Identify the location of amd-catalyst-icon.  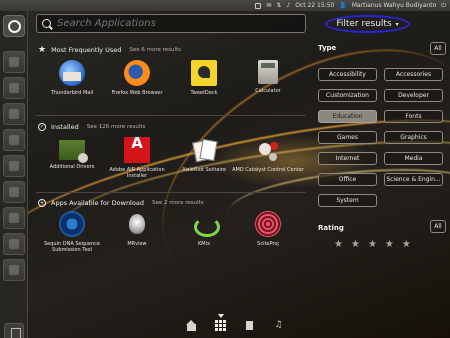
(268, 150).